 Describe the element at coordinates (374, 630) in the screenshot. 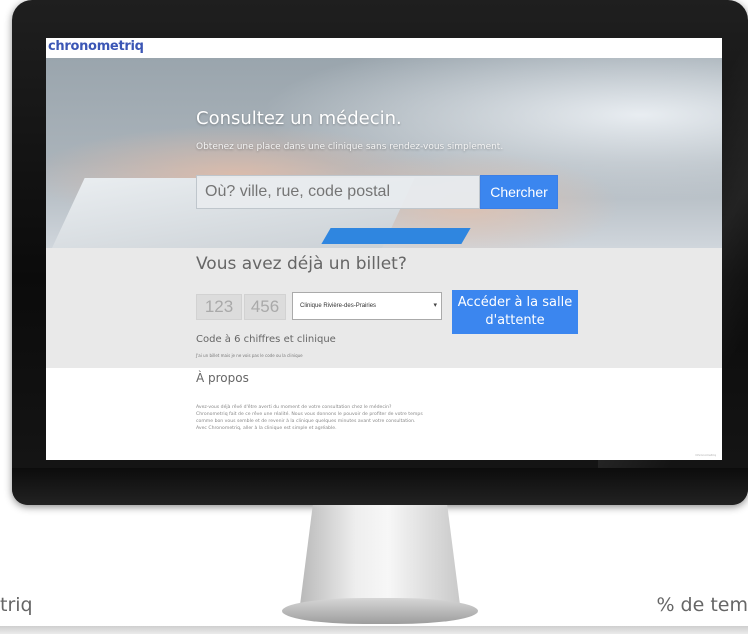

I see `desk-surface` at that location.